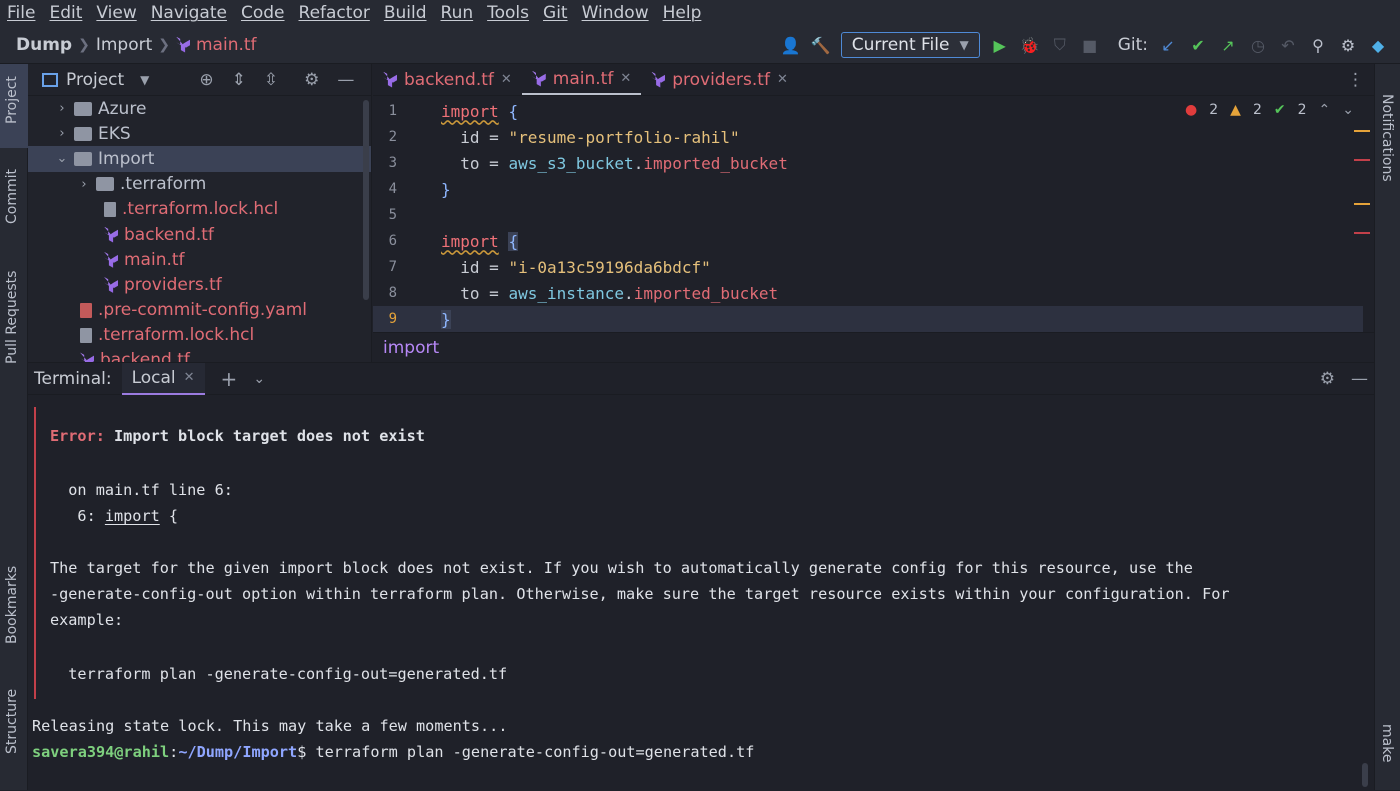  I want to click on coverage-icon: ⛉, so click(1060, 45).